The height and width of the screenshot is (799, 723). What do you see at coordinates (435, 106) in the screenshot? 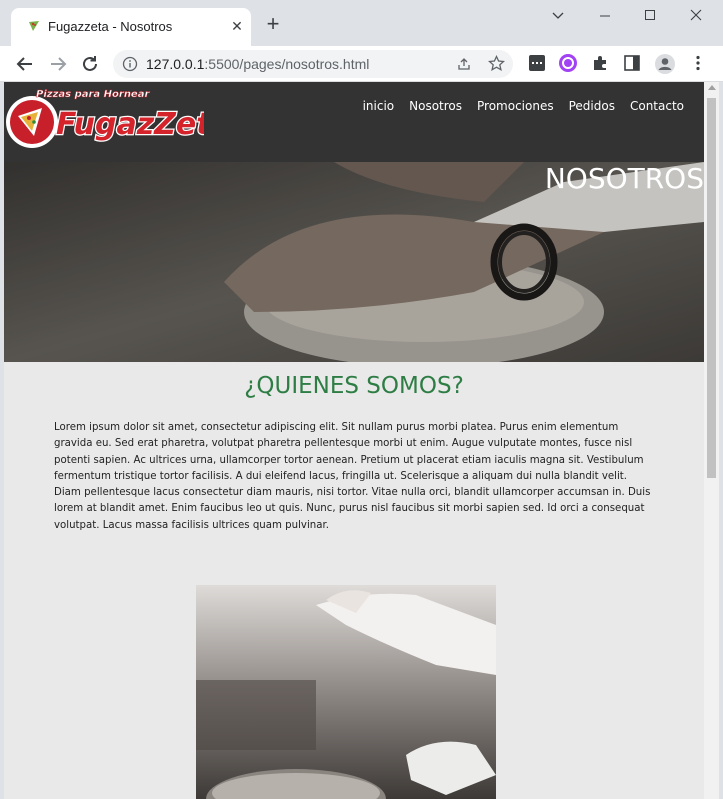
I see `menu-nosotros: Nosotros` at bounding box center [435, 106].